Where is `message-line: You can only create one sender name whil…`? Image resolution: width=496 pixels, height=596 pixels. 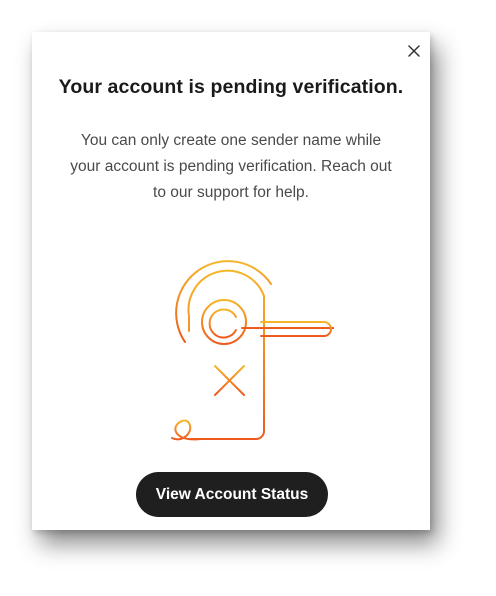 message-line: You can only create one sender name whil… is located at coordinates (231, 140).